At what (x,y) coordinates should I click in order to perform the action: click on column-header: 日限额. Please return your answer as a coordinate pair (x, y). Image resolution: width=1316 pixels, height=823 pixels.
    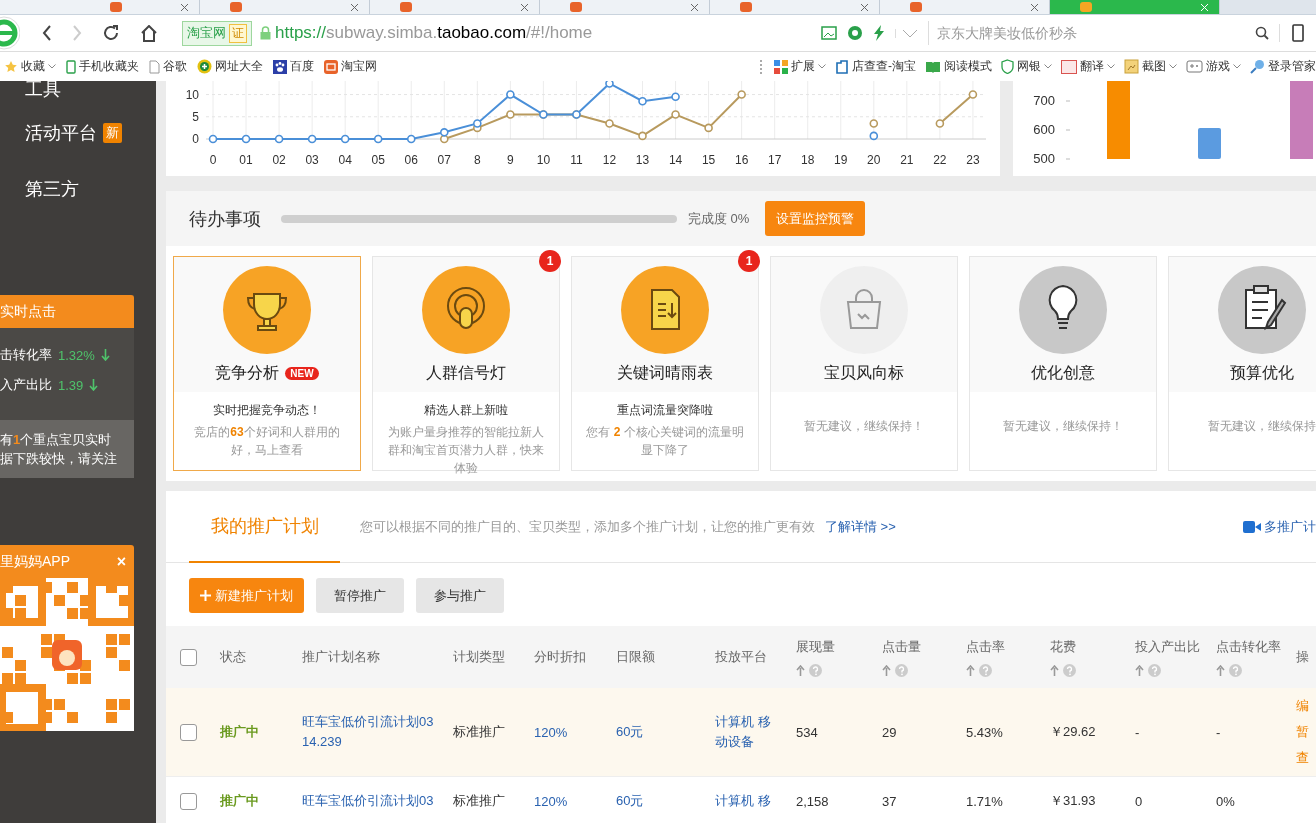
    Looking at the image, I should click on (665, 657).